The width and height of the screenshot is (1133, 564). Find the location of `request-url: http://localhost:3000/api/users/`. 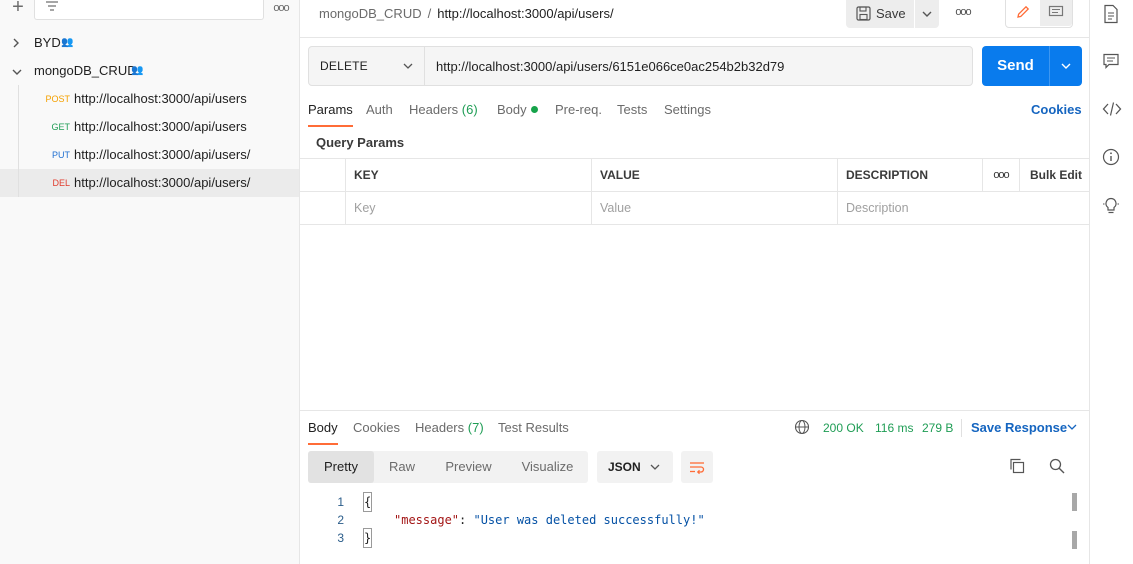

request-url: http://localhost:3000/api/users/ is located at coordinates (162, 182).